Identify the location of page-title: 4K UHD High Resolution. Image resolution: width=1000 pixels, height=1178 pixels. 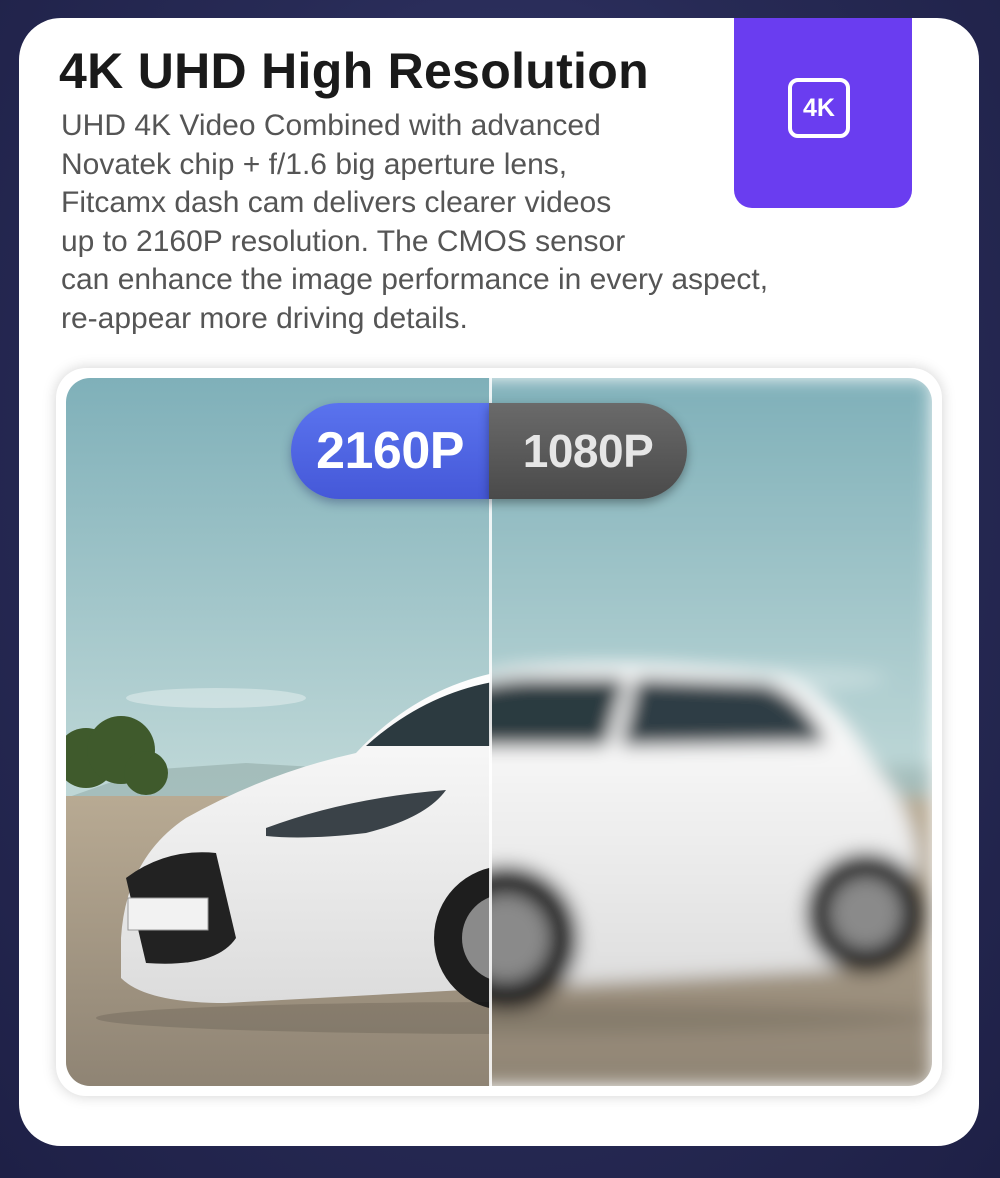
(354, 71).